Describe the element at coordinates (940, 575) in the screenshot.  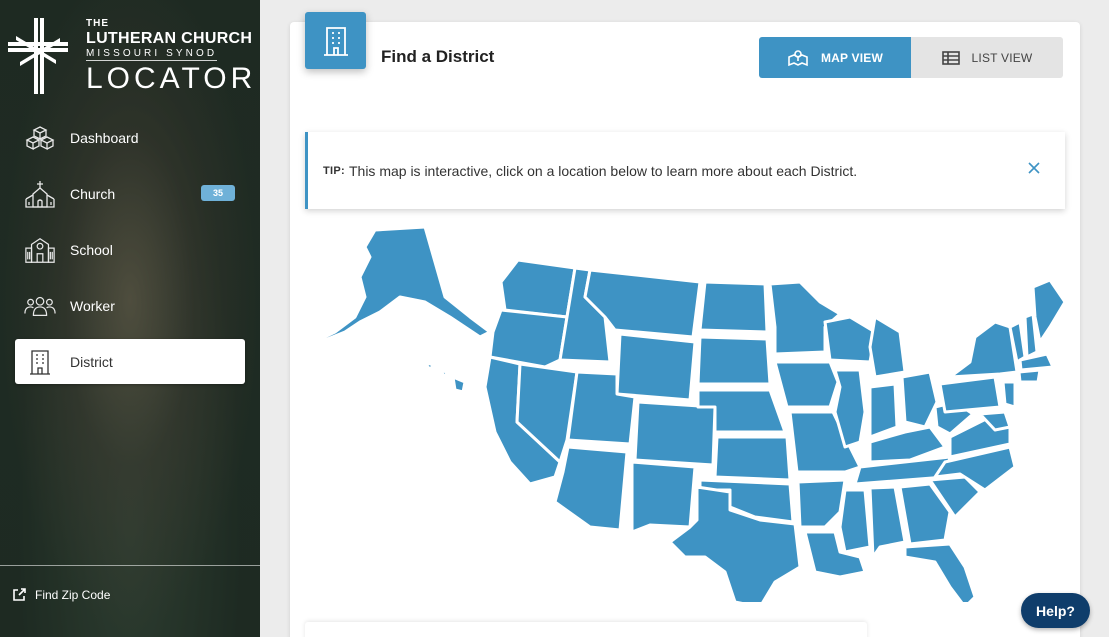
I see `map-region-florida` at that location.